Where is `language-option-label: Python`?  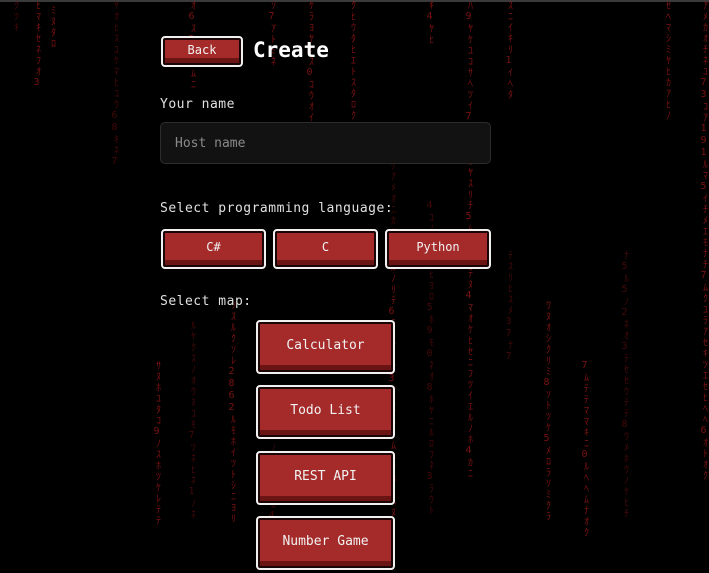
language-option-label: Python is located at coordinates (438, 247).